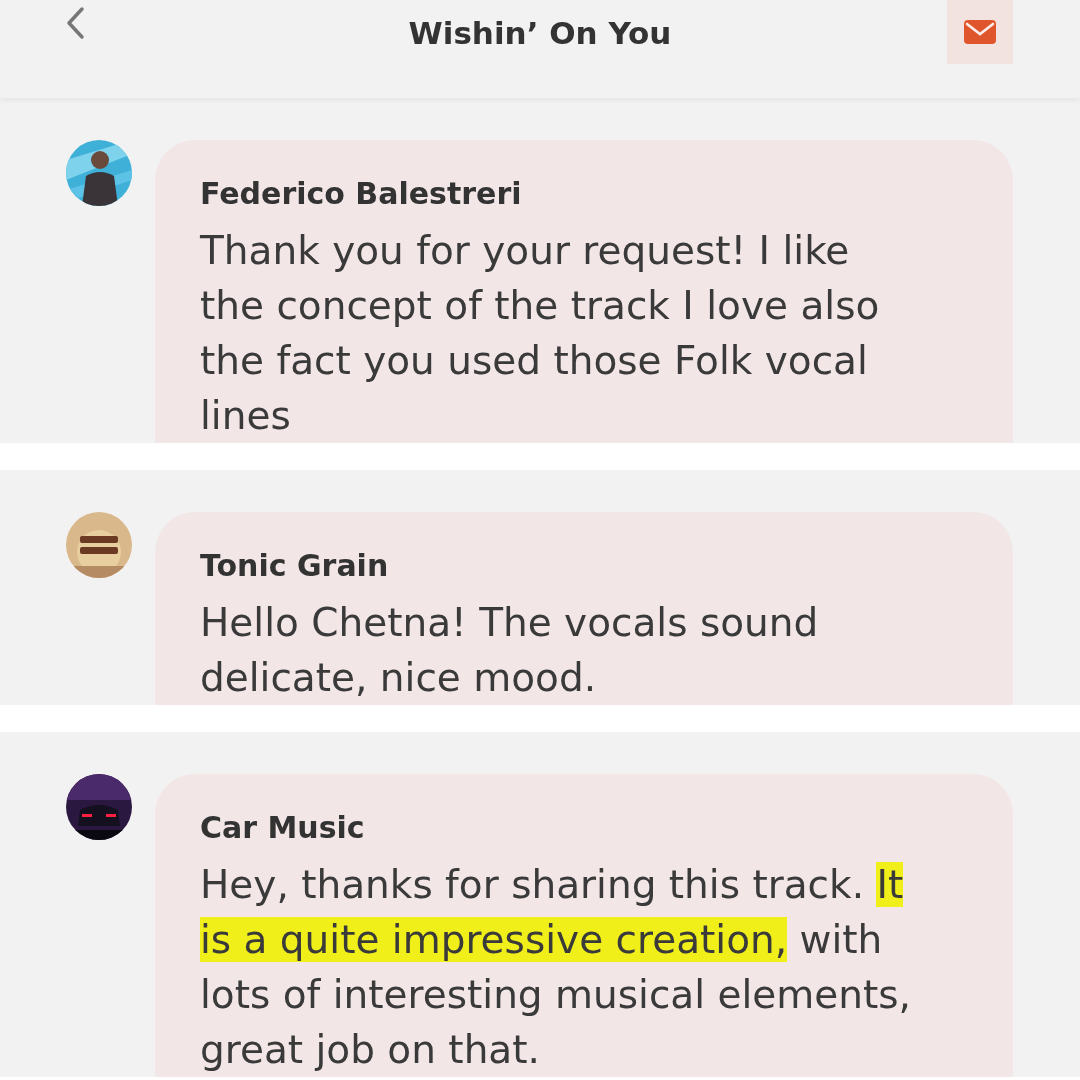 This screenshot has width=1080, height=1080. Describe the element at coordinates (75, 23) in the screenshot. I see `back-icon` at that location.